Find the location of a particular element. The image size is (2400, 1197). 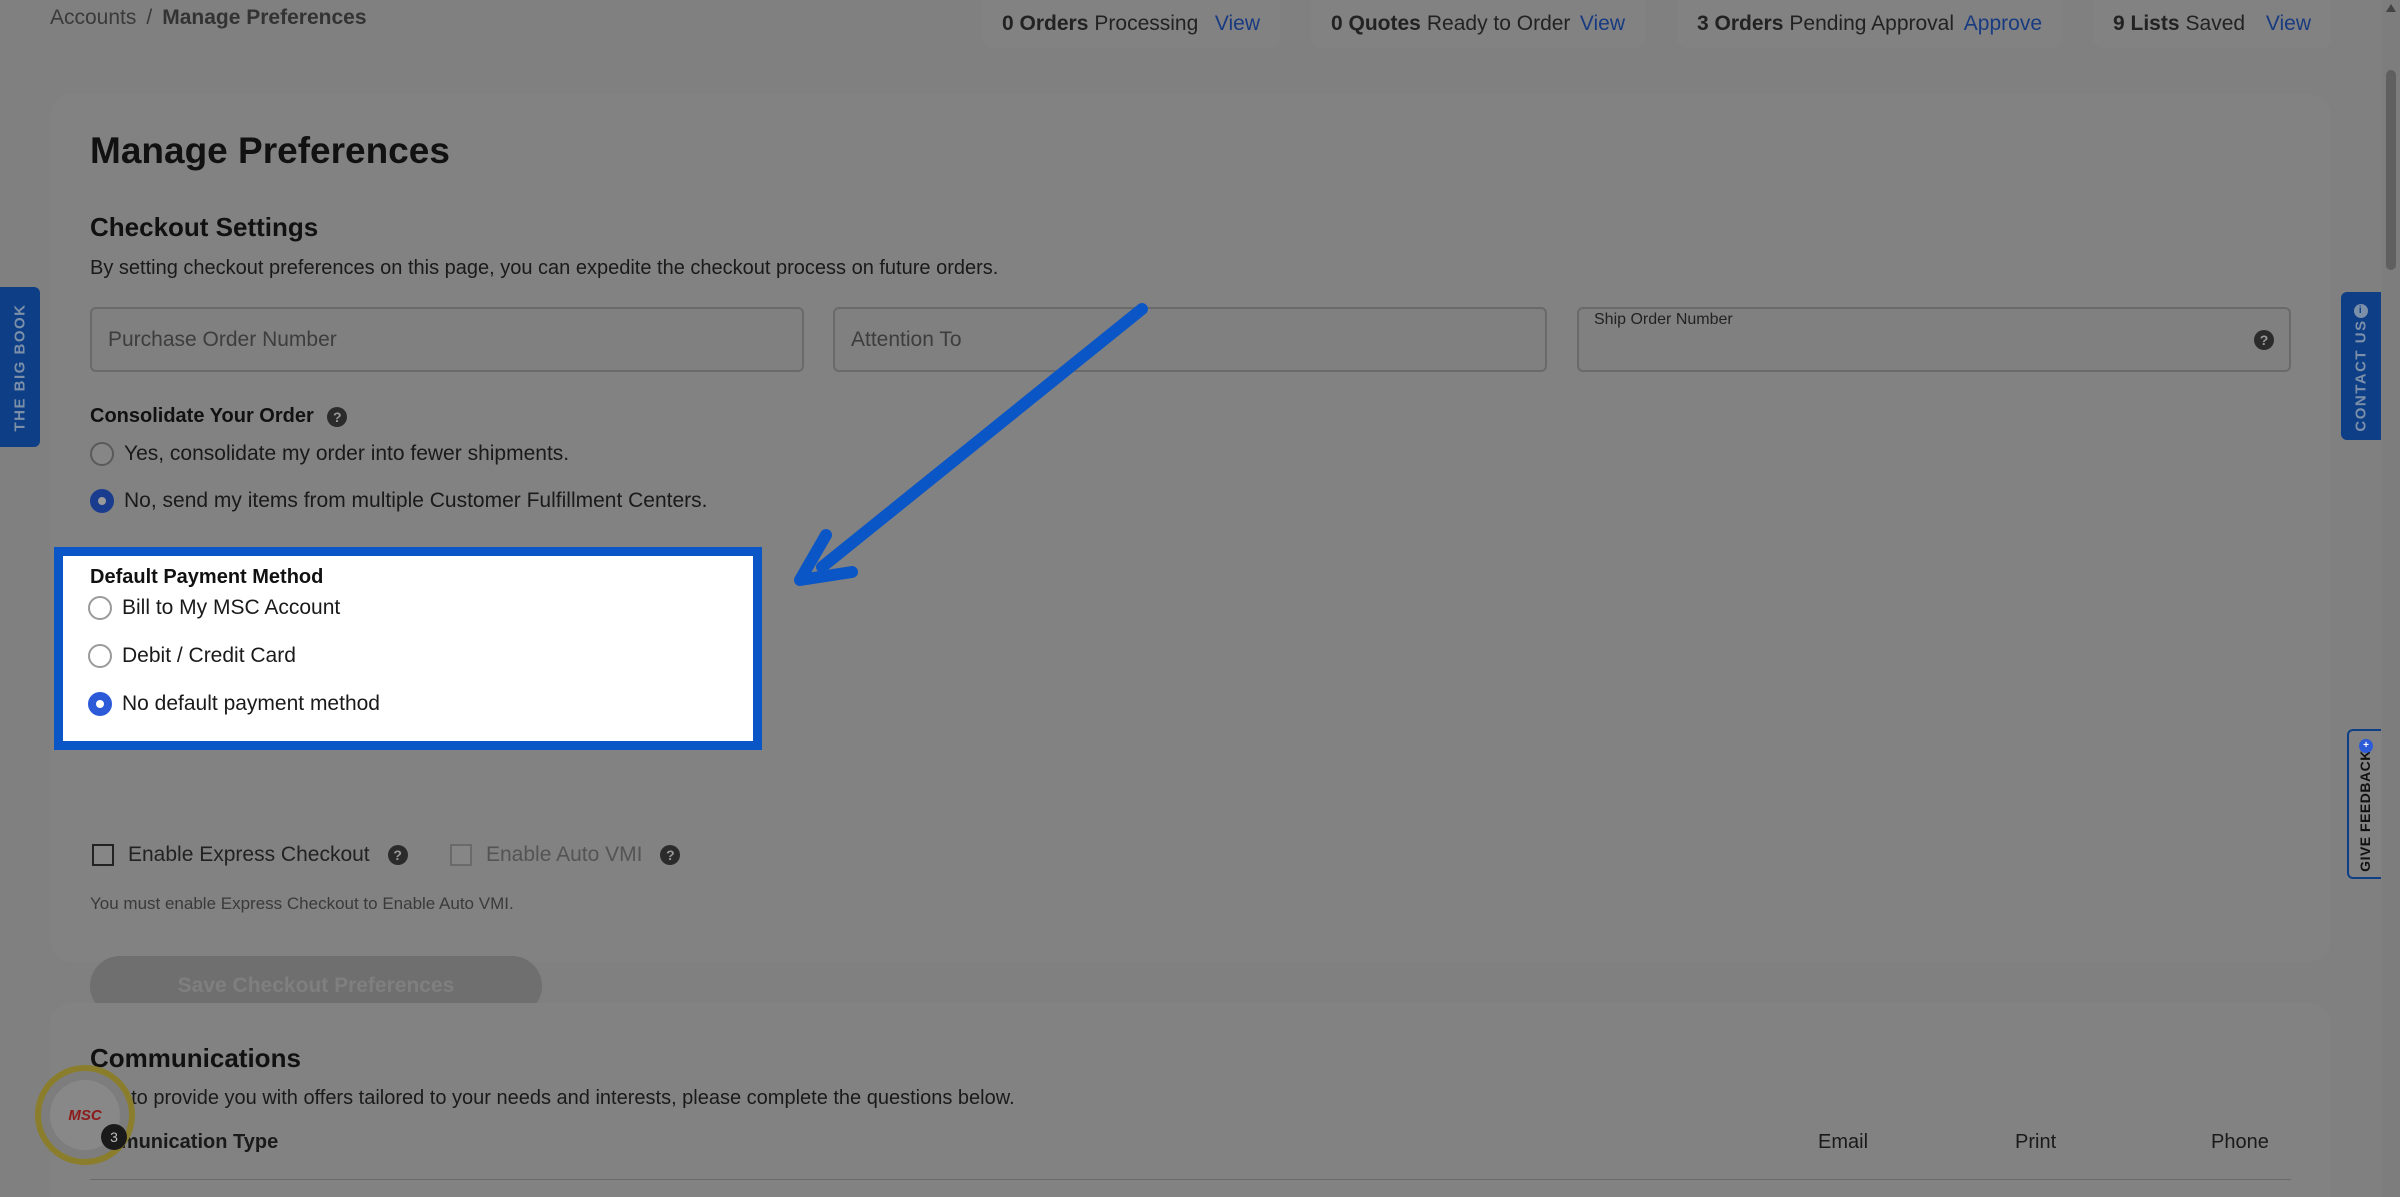

big-book-tab: THE BIG BOOK is located at coordinates (20, 367).